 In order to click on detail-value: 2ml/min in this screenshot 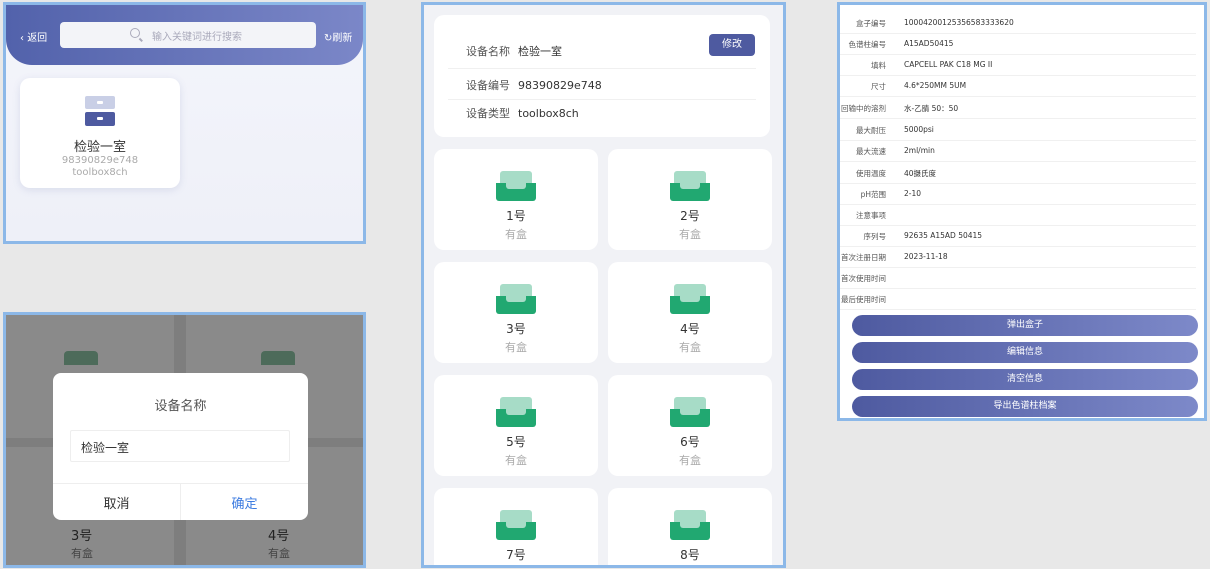, I will do `click(919, 150)`.